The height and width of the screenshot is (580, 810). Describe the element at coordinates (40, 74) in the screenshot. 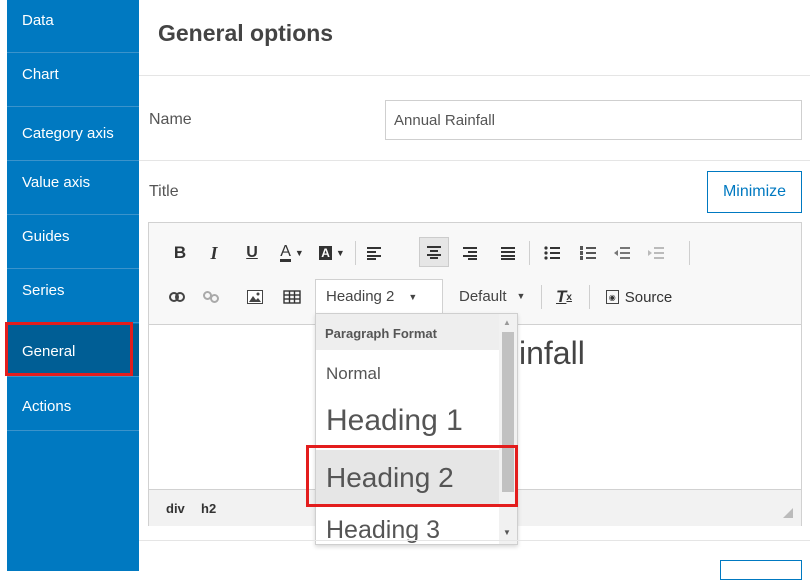

I see `sidebar-item-label: Chart` at that location.